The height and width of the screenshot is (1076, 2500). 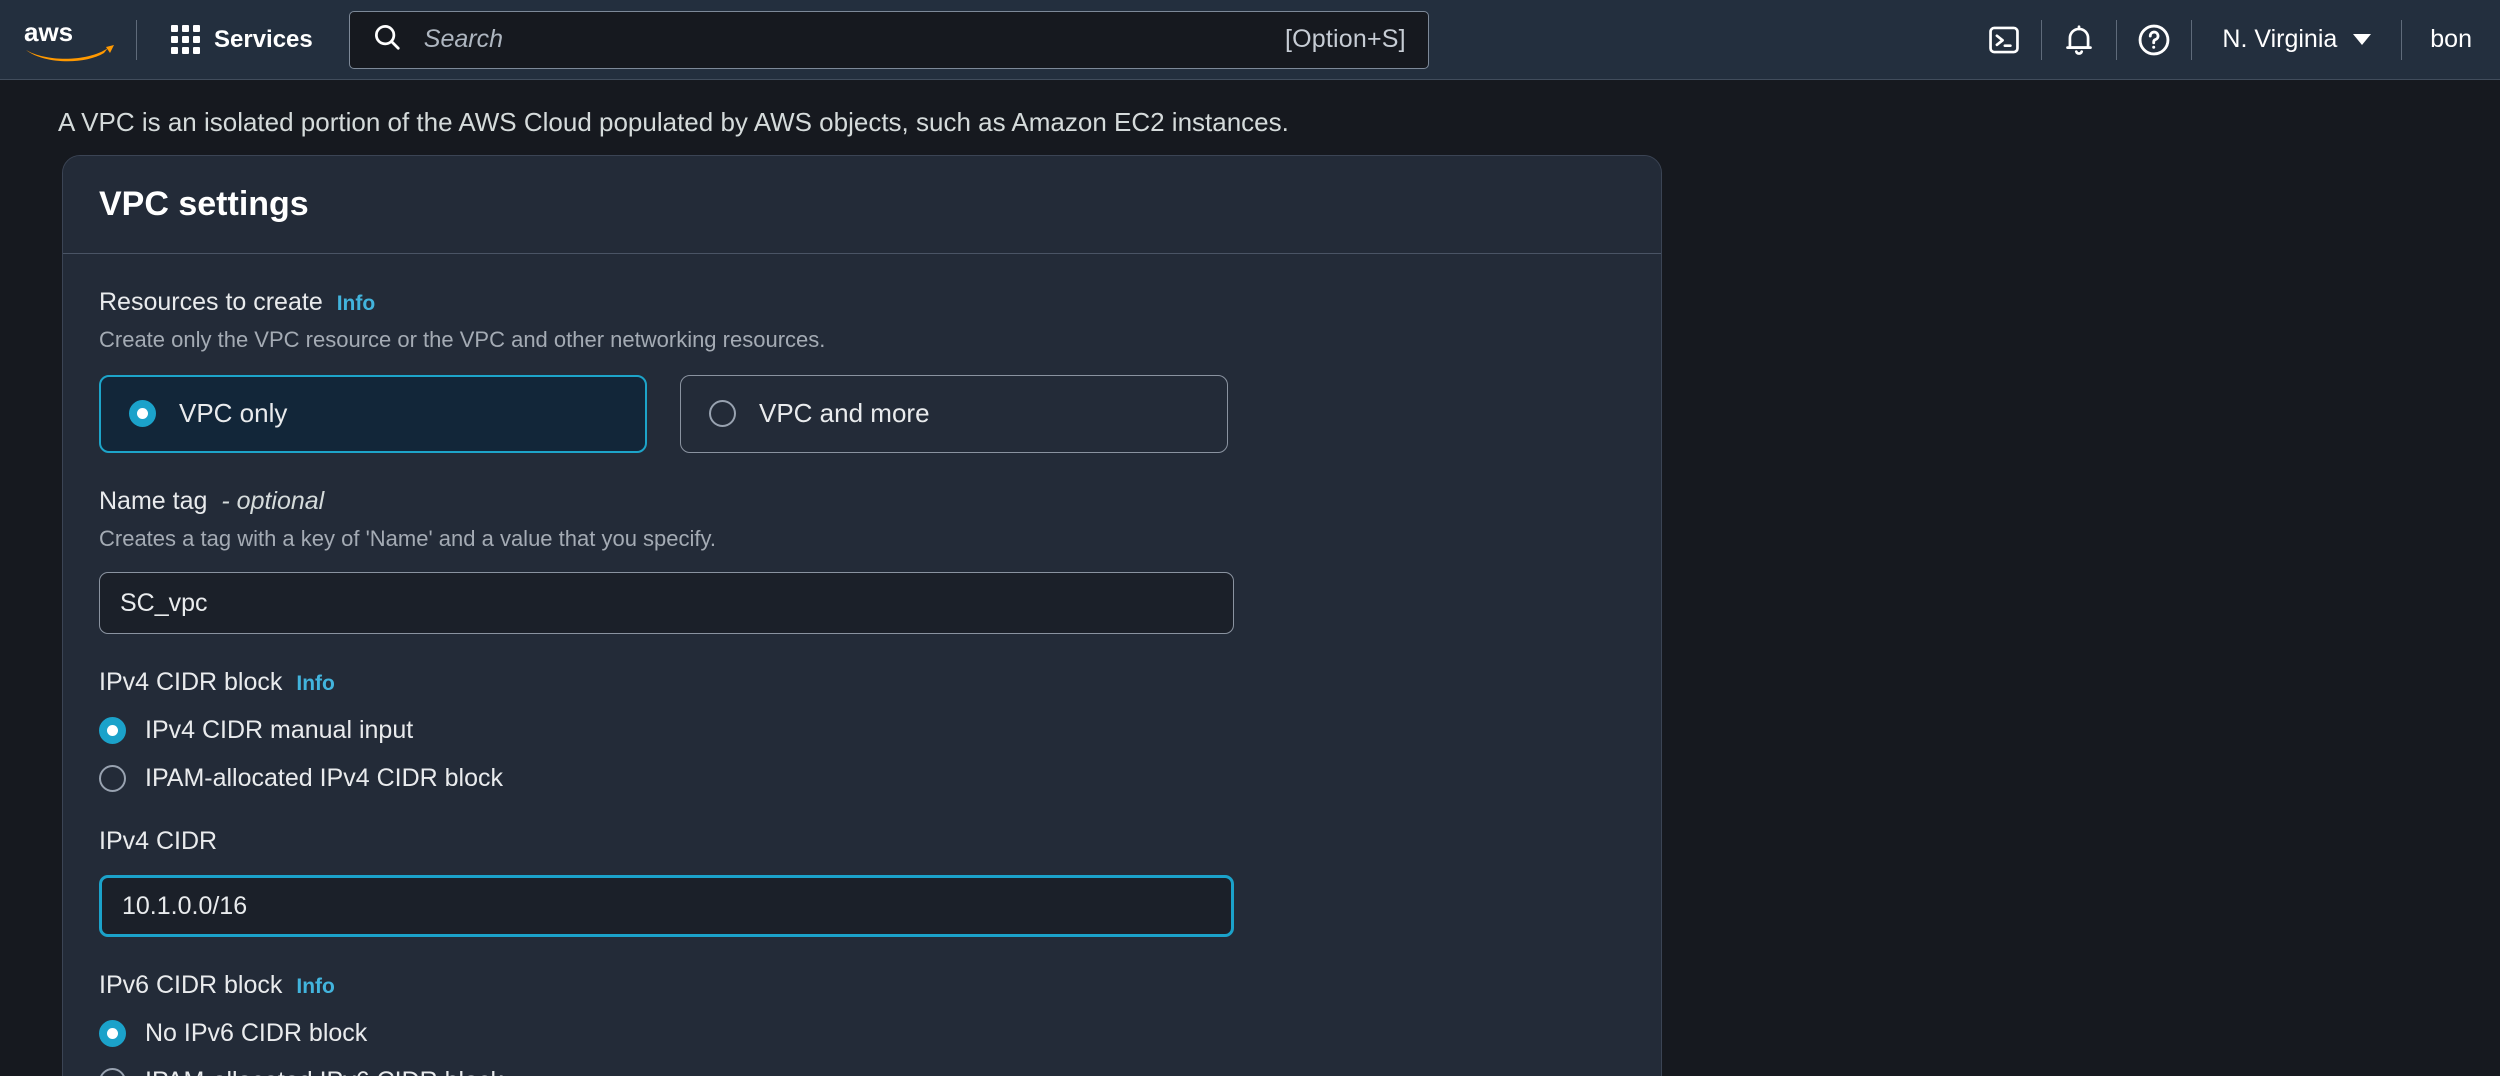 I want to click on tile-vpc-only: VPC only, so click(x=373, y=413).